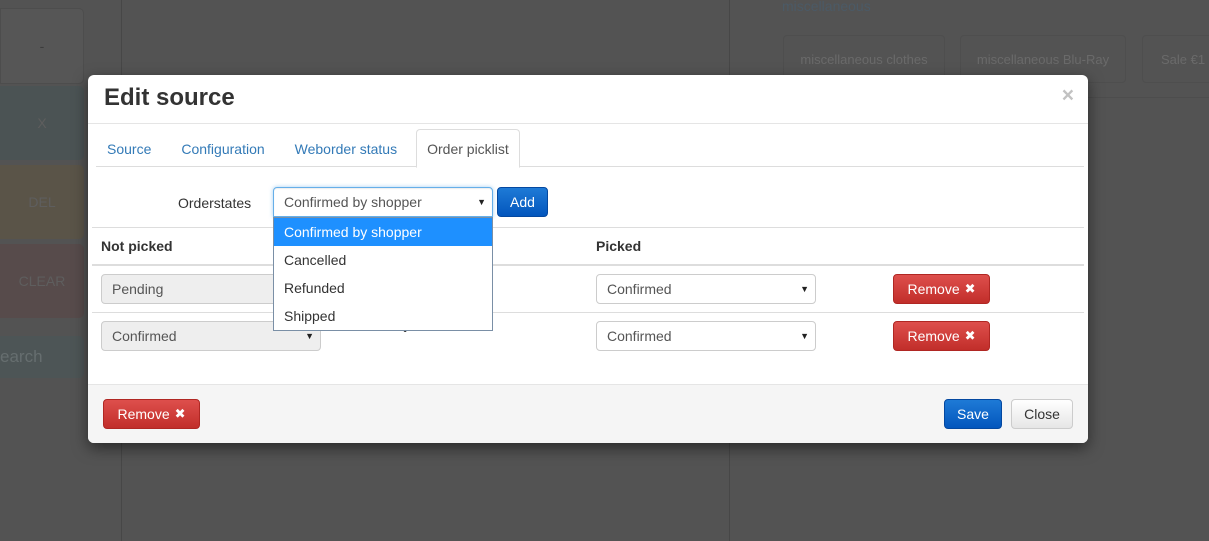  Describe the element at coordinates (222, 148) in the screenshot. I see `tab-configuration: Configuration` at that location.